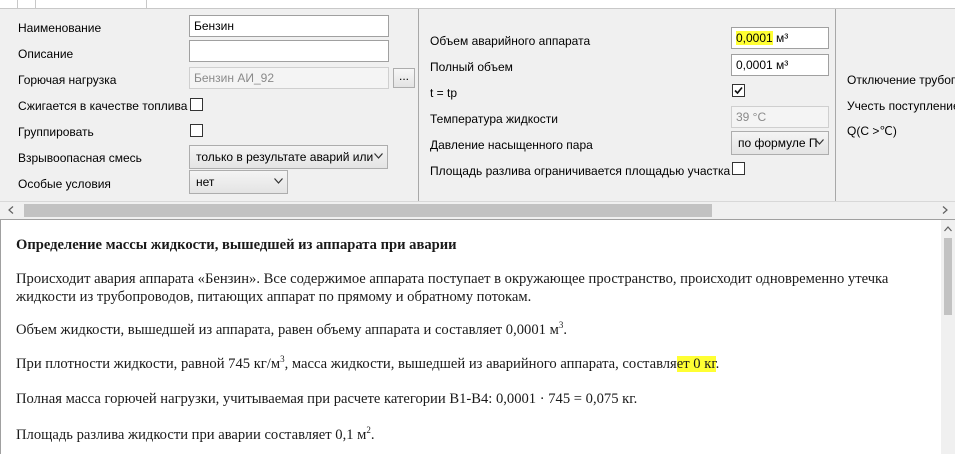 This screenshot has height=454, width=955. Describe the element at coordinates (289, 51) in the screenshot. I see `description-field` at that location.